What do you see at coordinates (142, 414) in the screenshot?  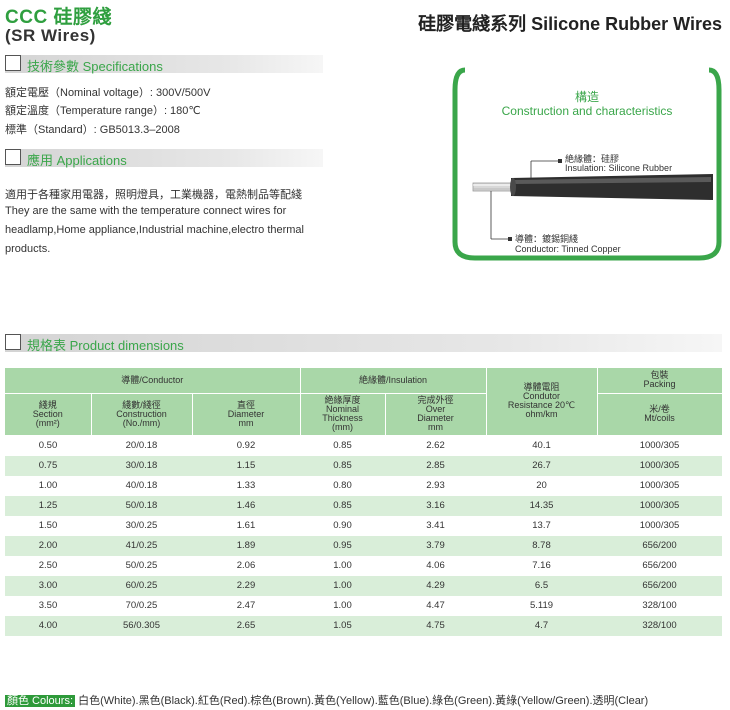 I see `construction-header: 綫數/綫徑 Construction (No./mm)` at bounding box center [142, 414].